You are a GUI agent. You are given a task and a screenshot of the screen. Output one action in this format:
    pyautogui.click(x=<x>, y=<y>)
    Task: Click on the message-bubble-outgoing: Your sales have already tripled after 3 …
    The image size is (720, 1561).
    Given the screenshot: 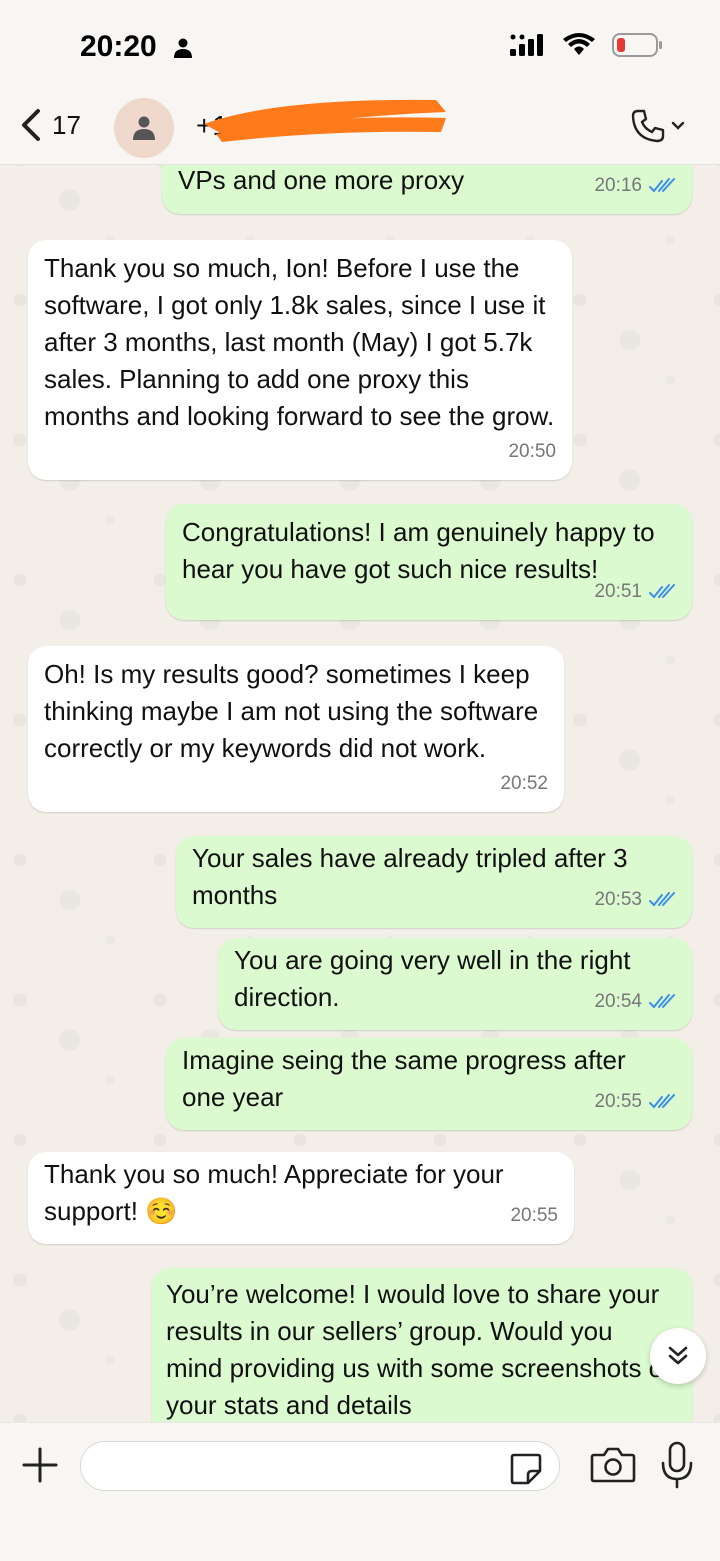 What is the action you would take?
    pyautogui.click(x=434, y=882)
    